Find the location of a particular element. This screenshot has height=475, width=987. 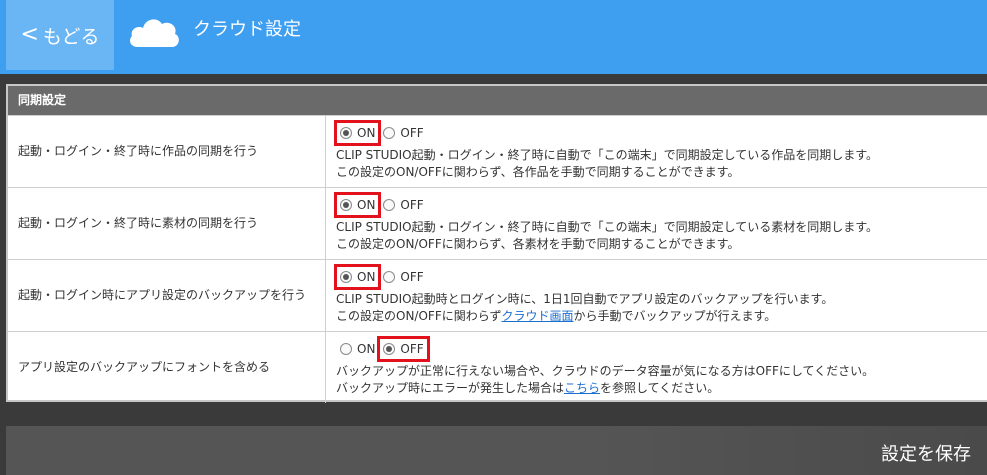

setting-label: アプリ設定のバックアップにフォントを含める is located at coordinates (144, 367).